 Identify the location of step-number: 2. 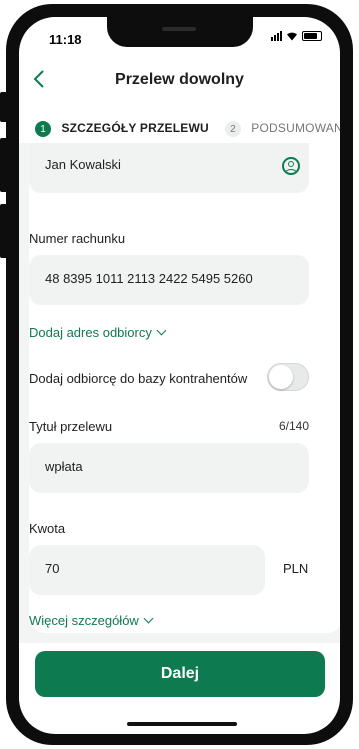
(232, 129).